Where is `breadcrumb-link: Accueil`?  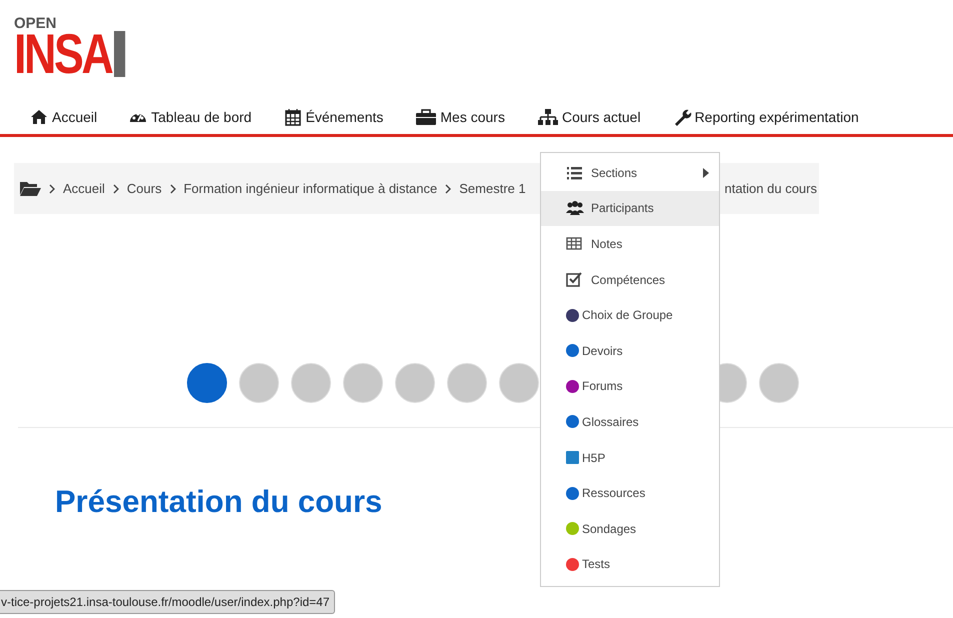 breadcrumb-link: Accueil is located at coordinates (84, 188).